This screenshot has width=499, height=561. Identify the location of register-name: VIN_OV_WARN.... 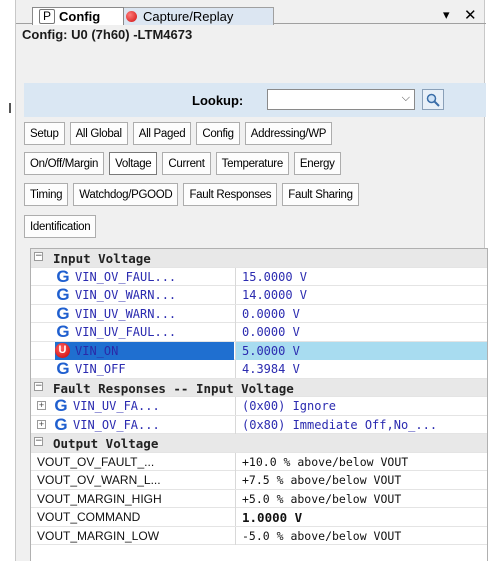
(126, 295).